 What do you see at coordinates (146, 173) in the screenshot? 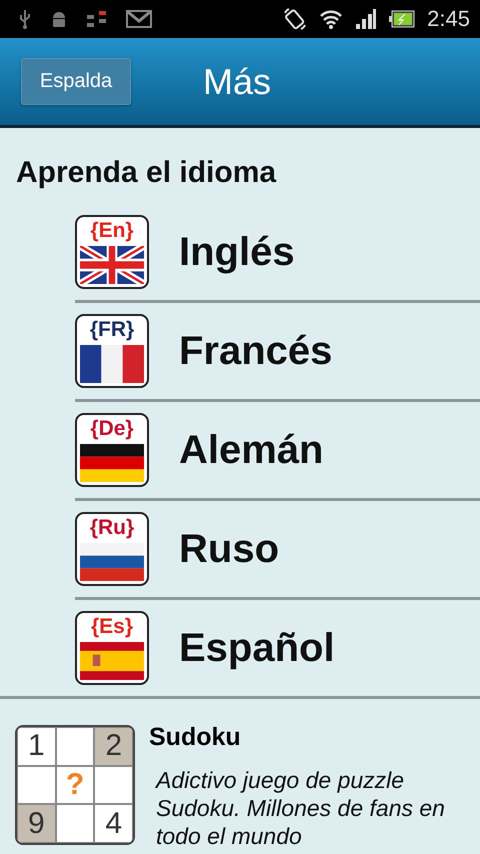
I see `section-heading: Aprenda el idioma` at bounding box center [146, 173].